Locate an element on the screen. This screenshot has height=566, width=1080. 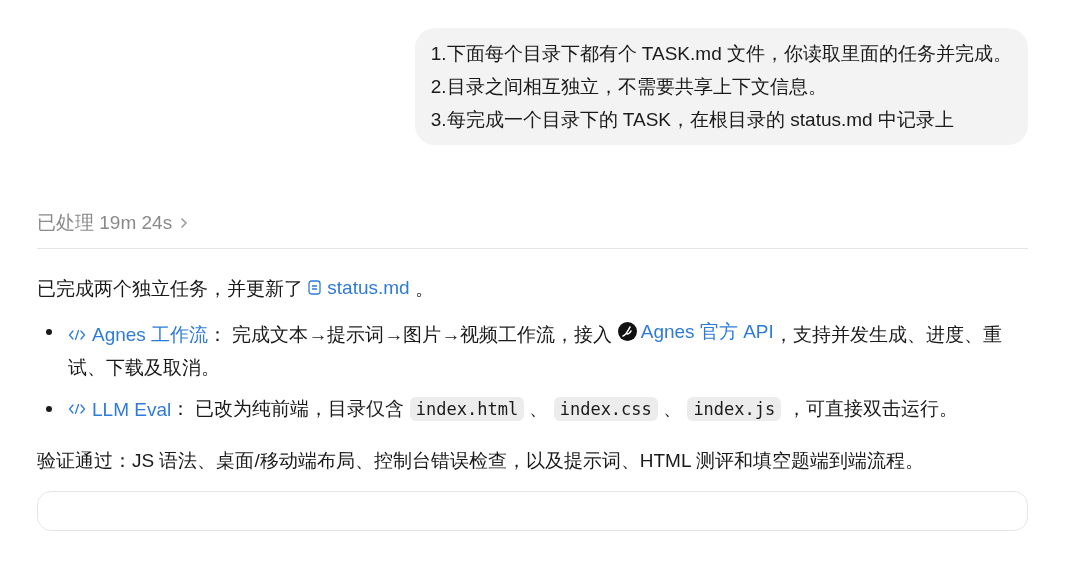
code-link: LLM Eval is located at coordinates (120, 409).